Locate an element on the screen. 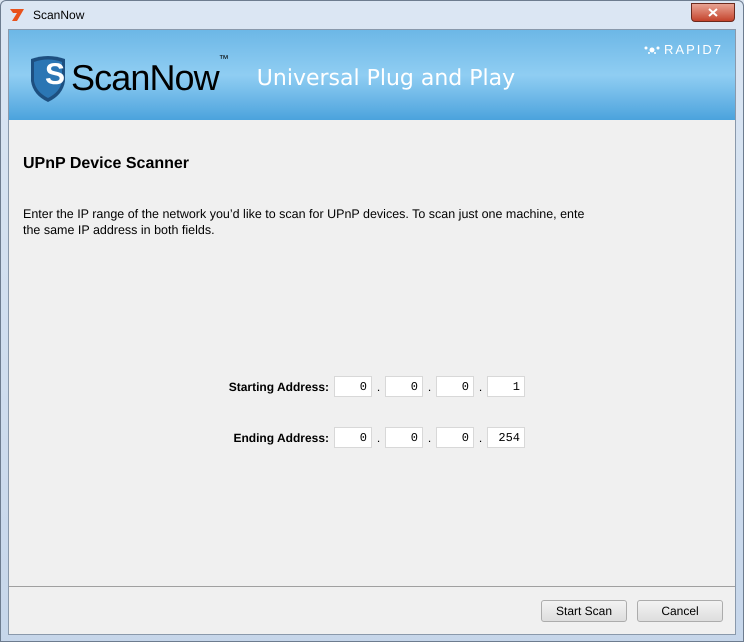 This screenshot has height=642, width=744. dialog-button: Start Scan is located at coordinates (584, 611).